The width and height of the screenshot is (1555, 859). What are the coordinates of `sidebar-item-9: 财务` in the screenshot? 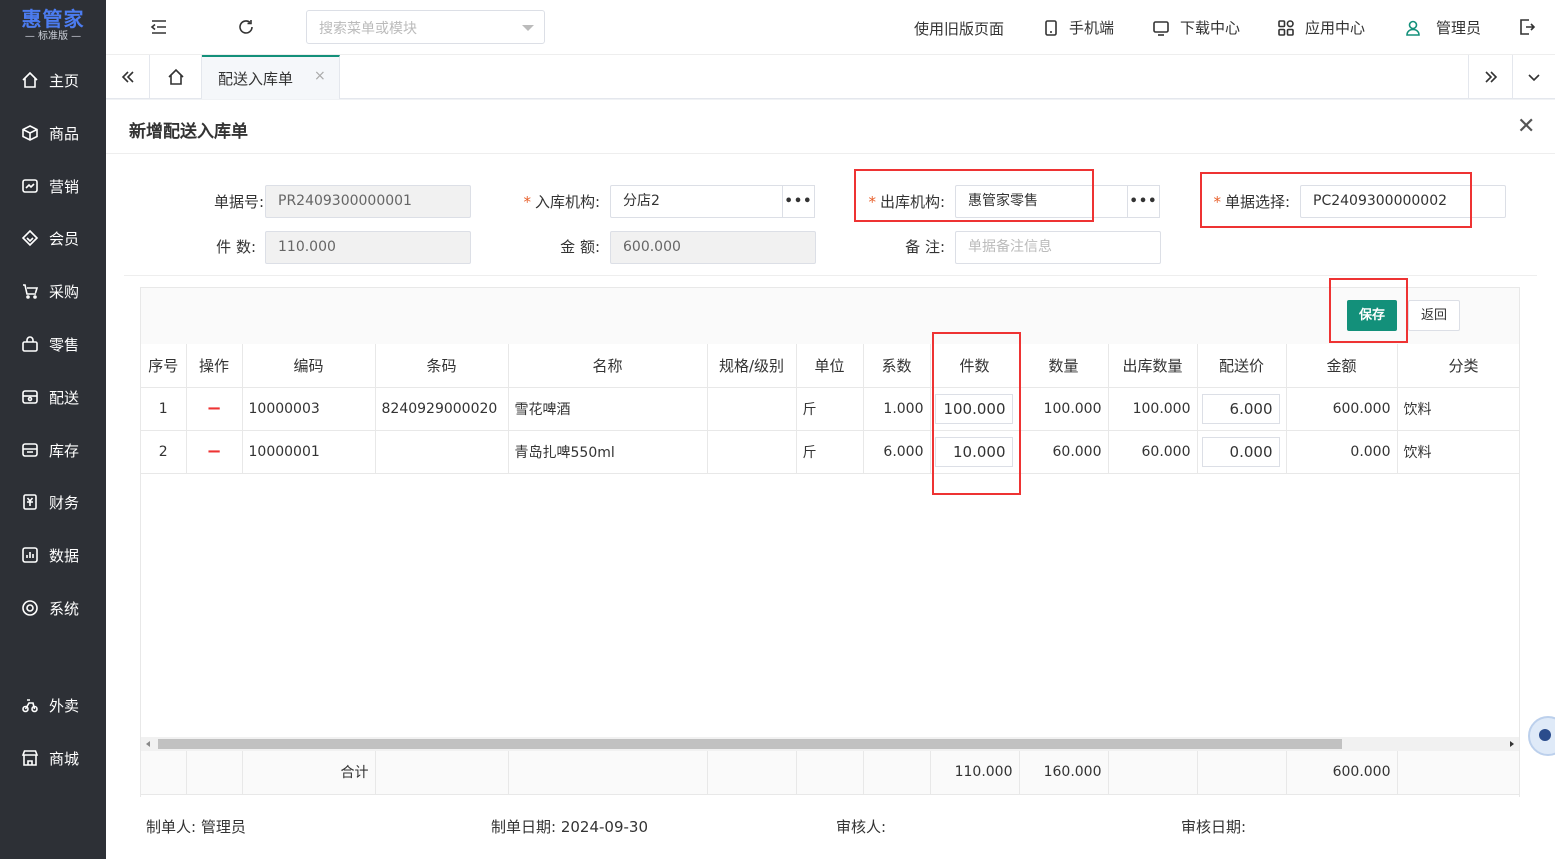 It's located at (53, 502).